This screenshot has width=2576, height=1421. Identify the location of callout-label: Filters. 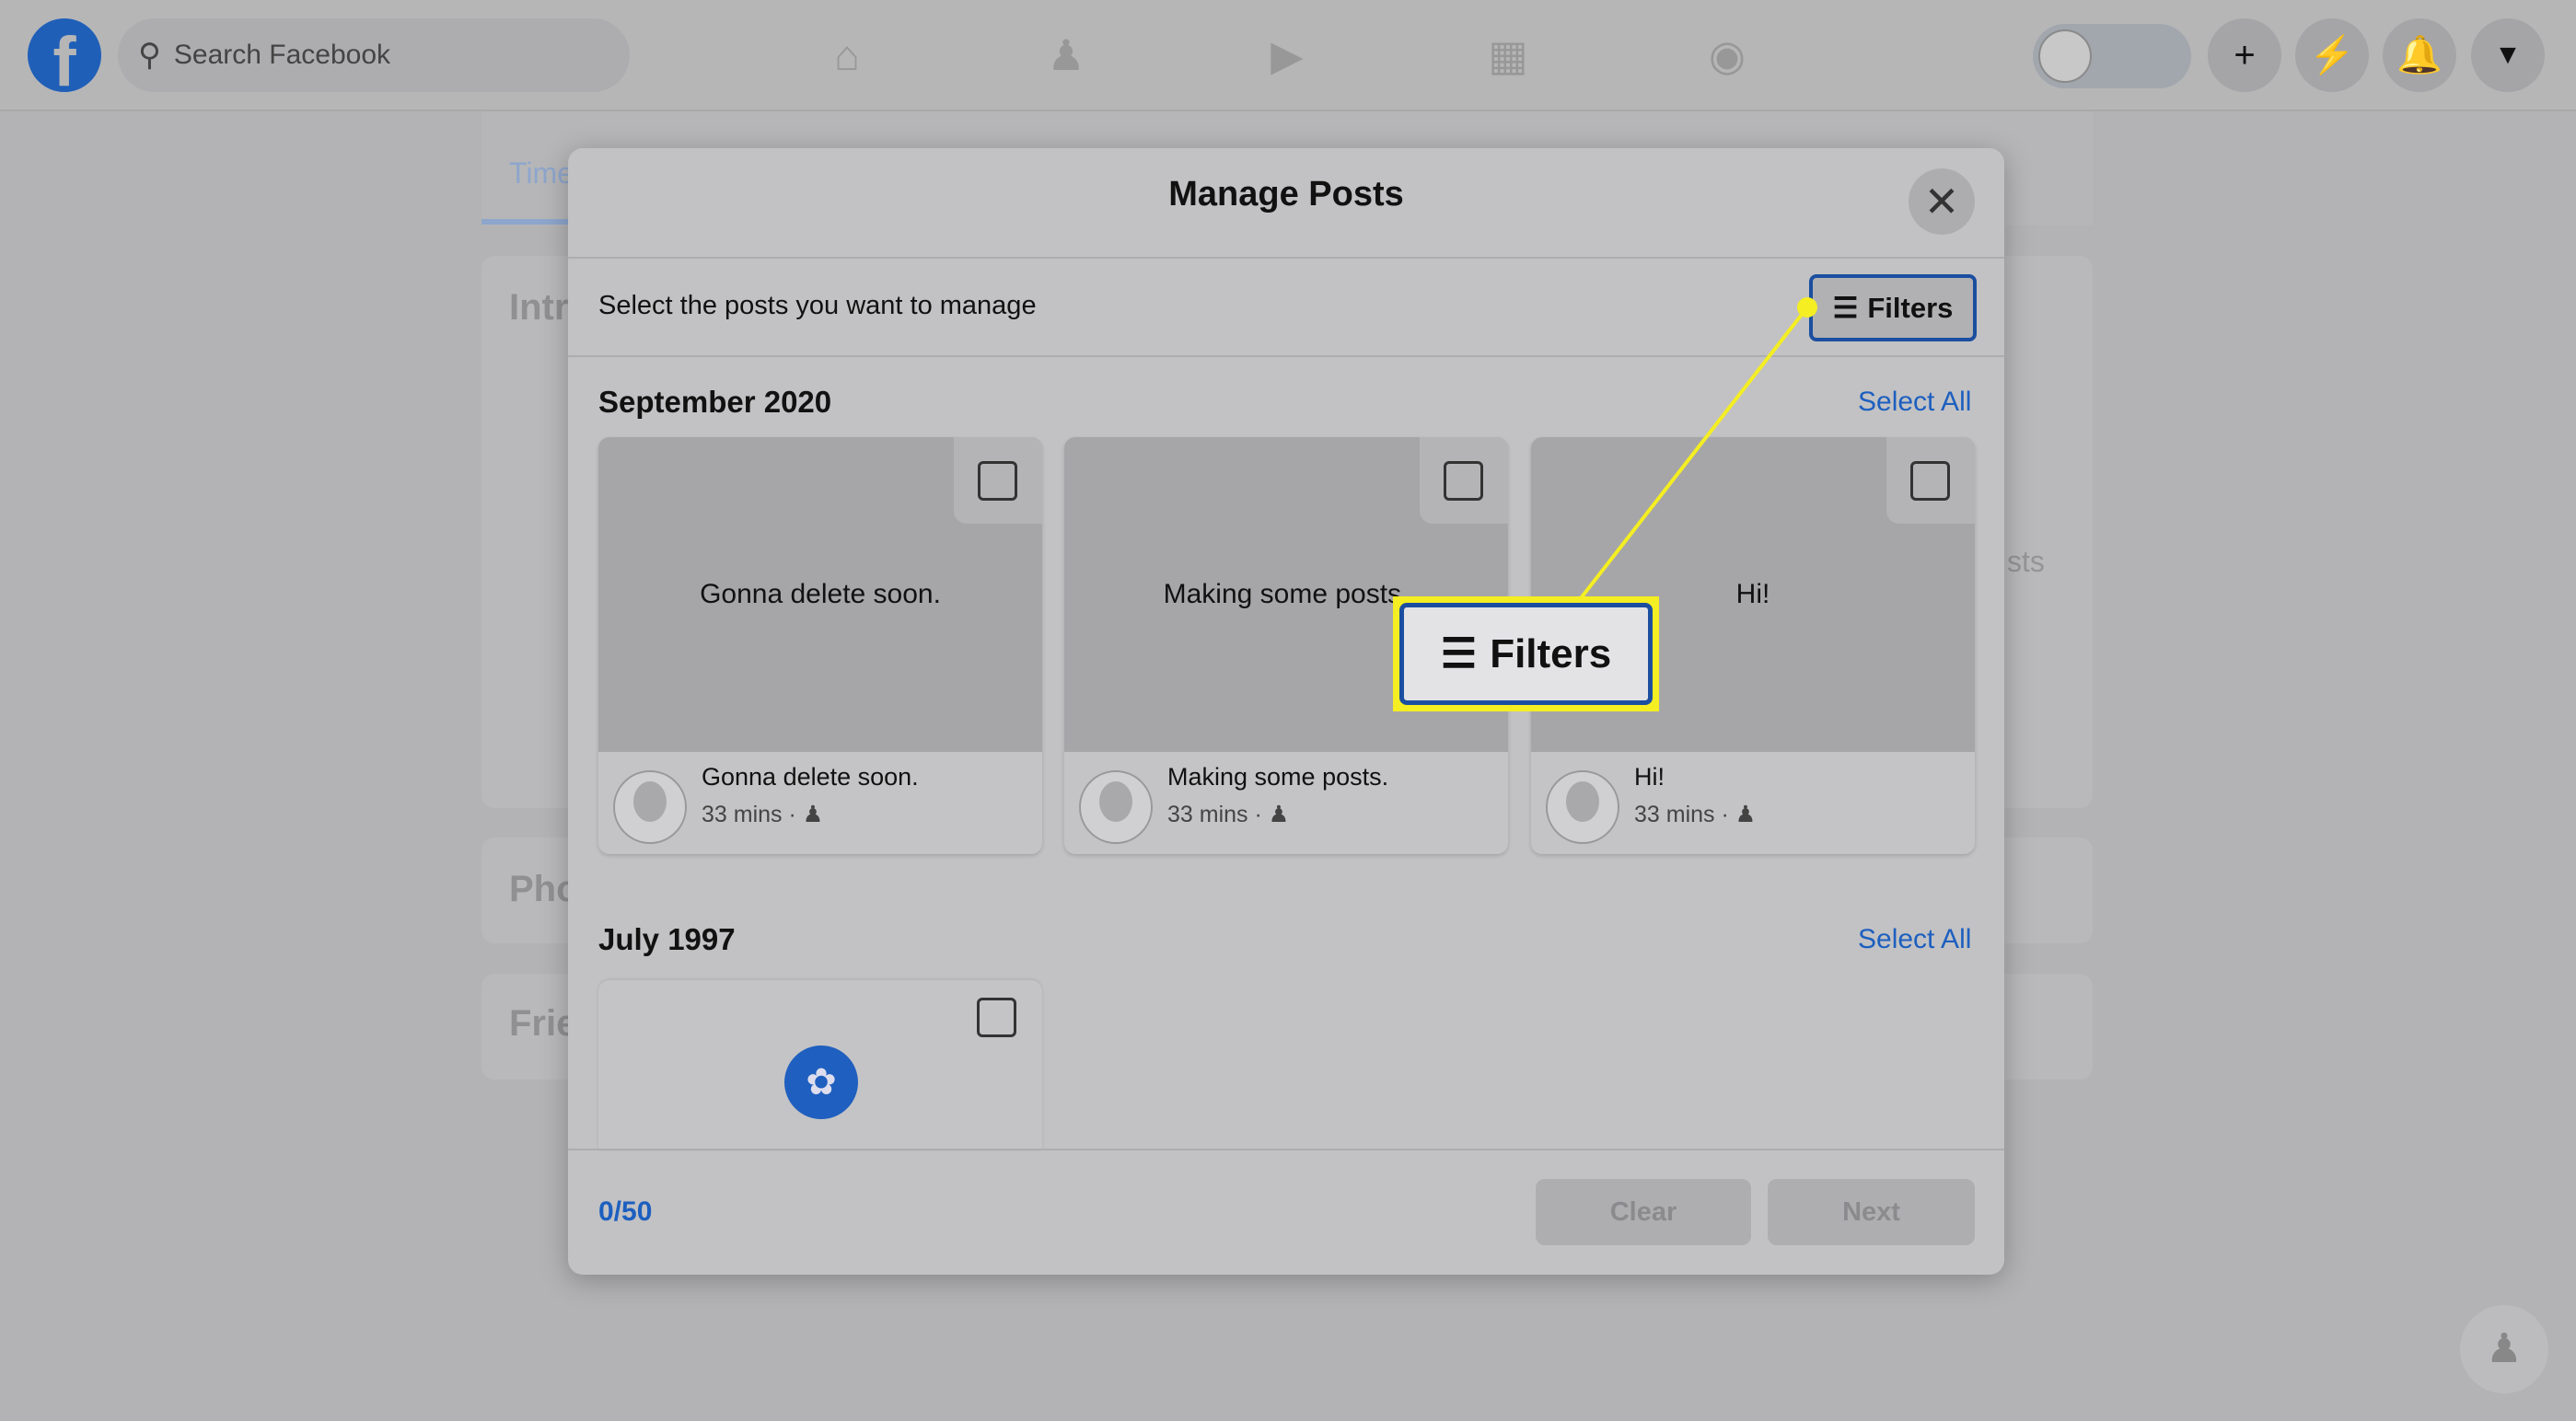
(1551, 653).